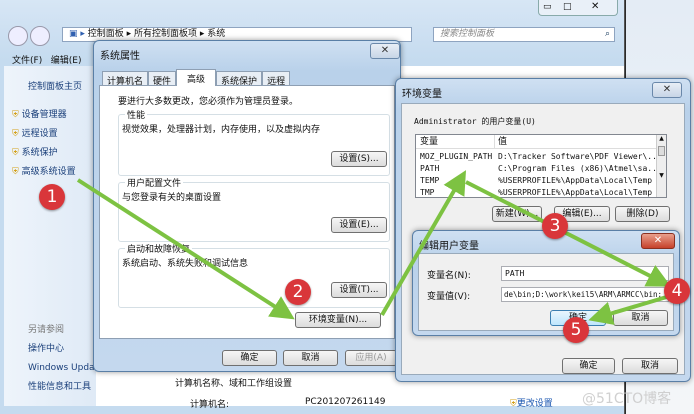  What do you see at coordinates (677, 291) in the screenshot?
I see `step-badge-4: 4` at bounding box center [677, 291].